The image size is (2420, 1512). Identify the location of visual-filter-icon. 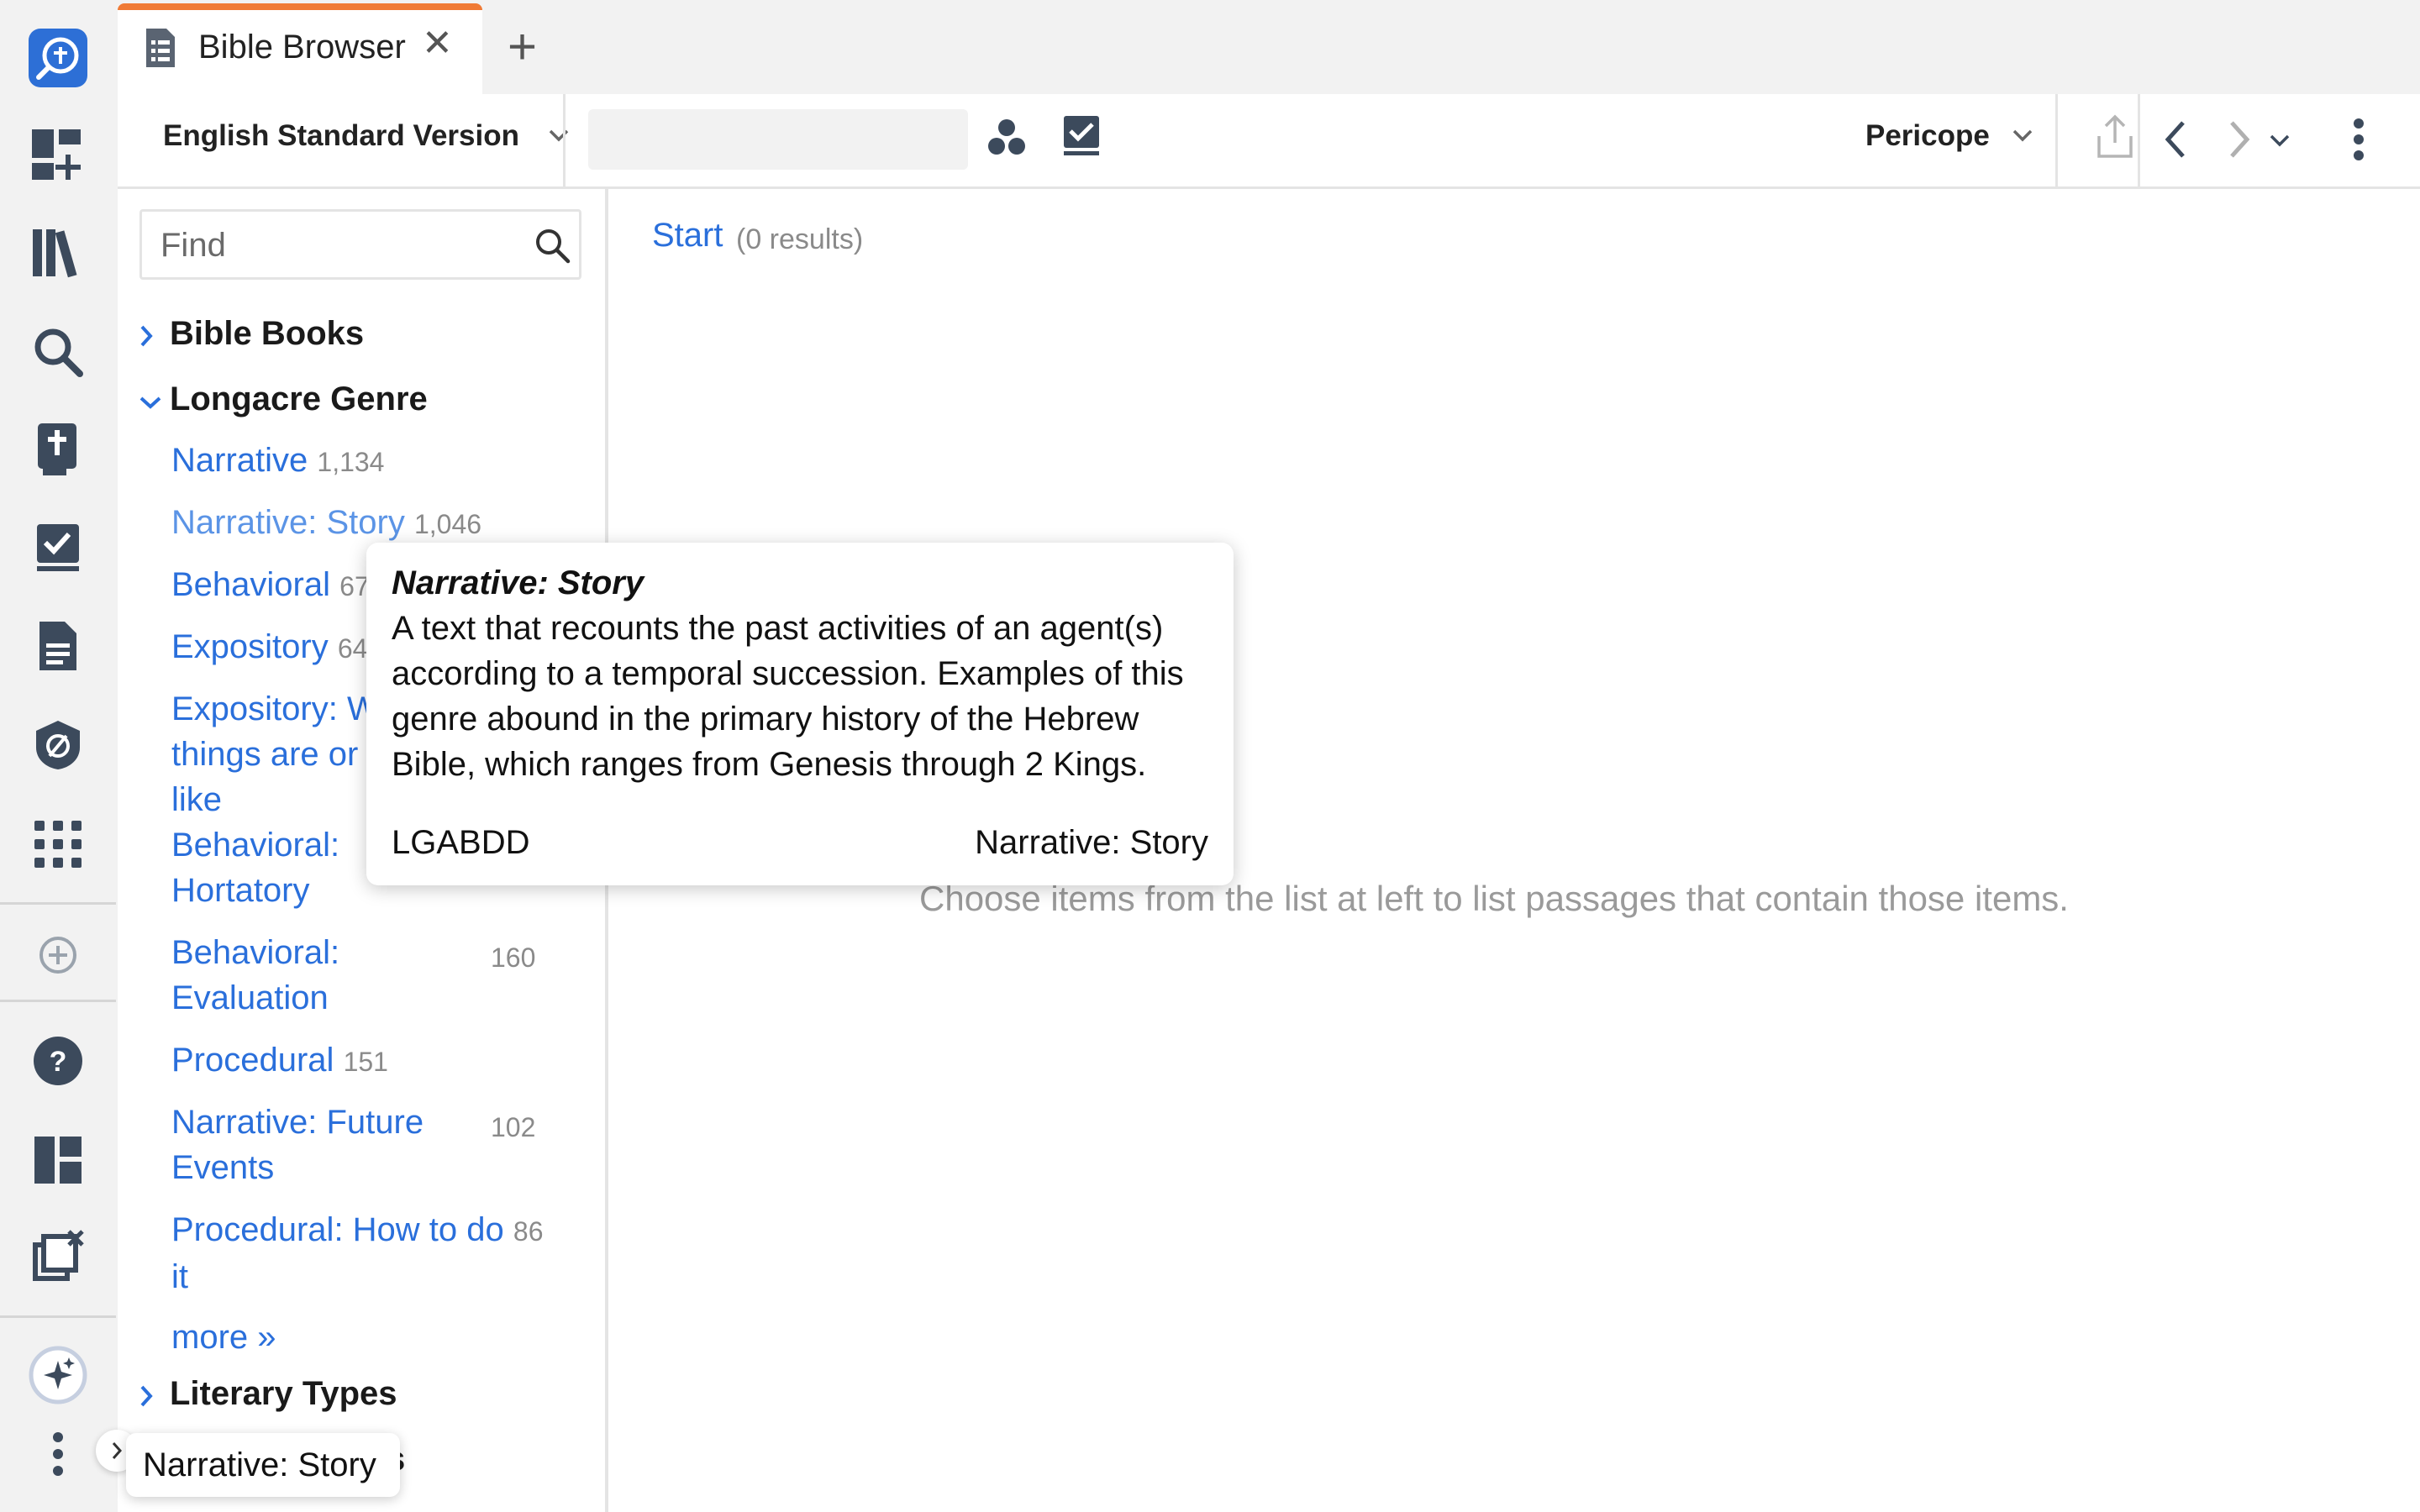
(1006, 140).